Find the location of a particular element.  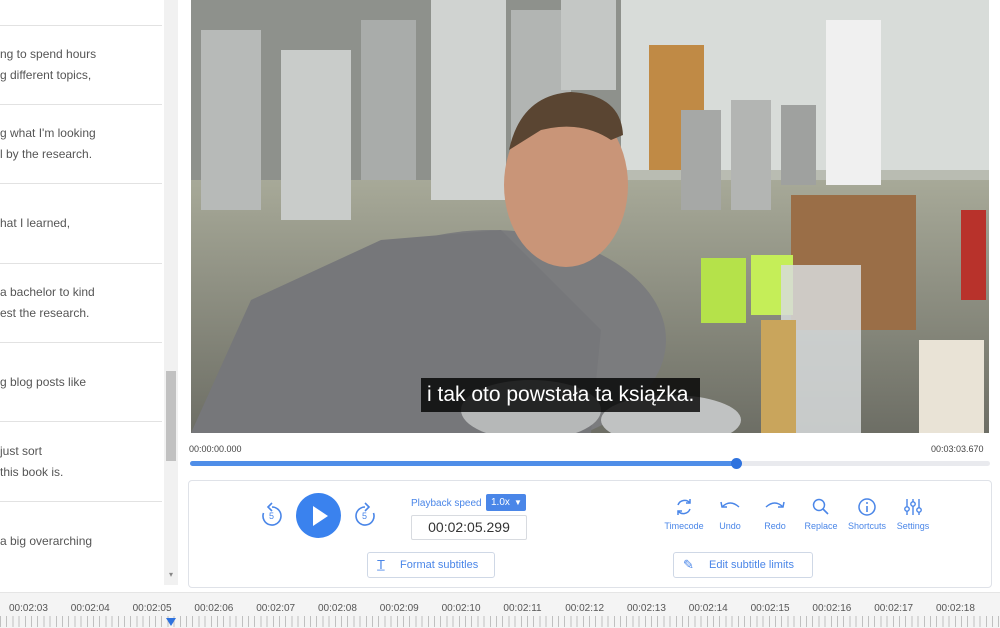

subtitle-text: ng to spend hours is located at coordinates (48, 54).